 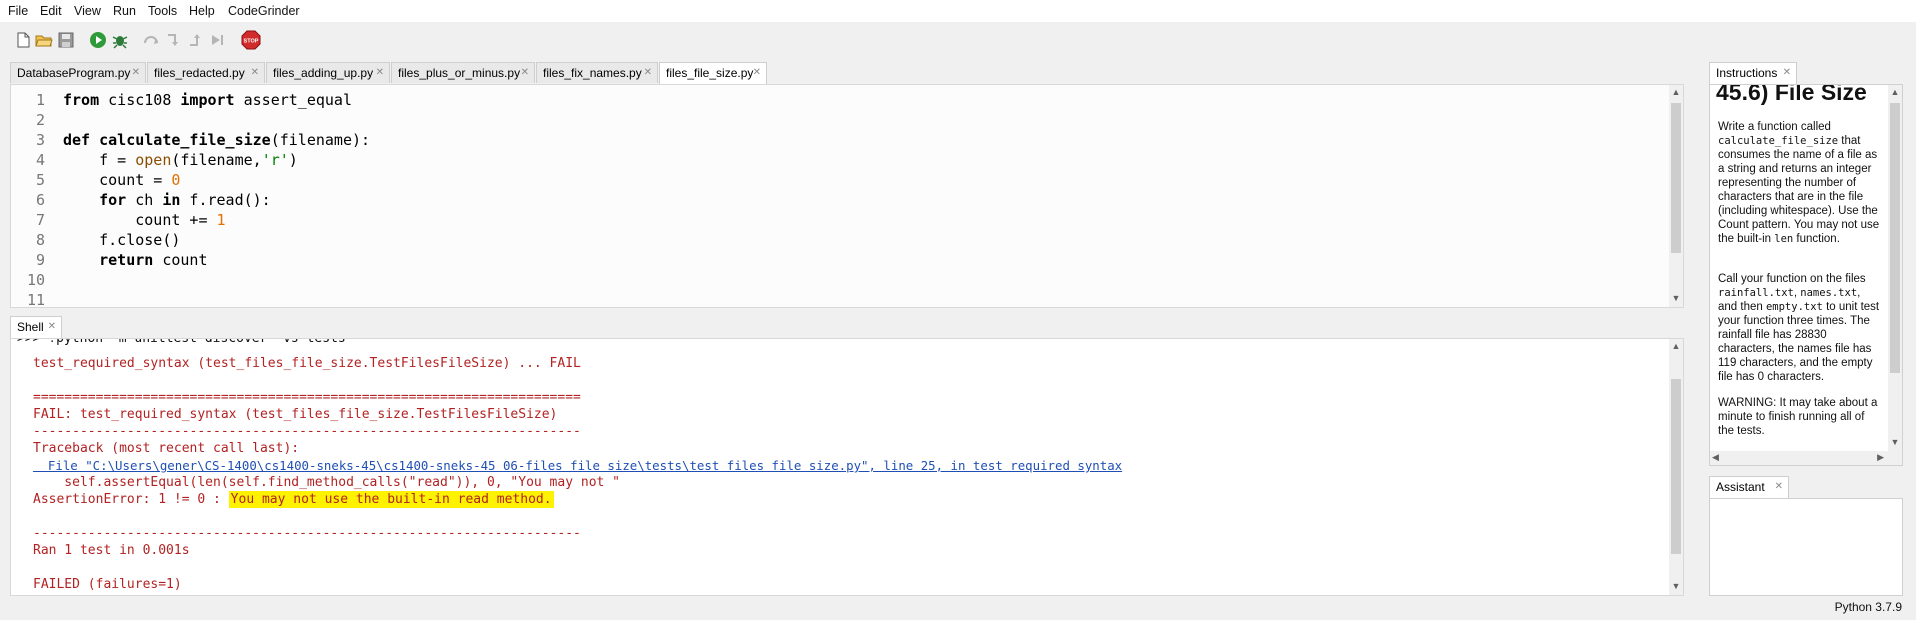 I want to click on stop-icon: STOP, so click(x=251, y=40).